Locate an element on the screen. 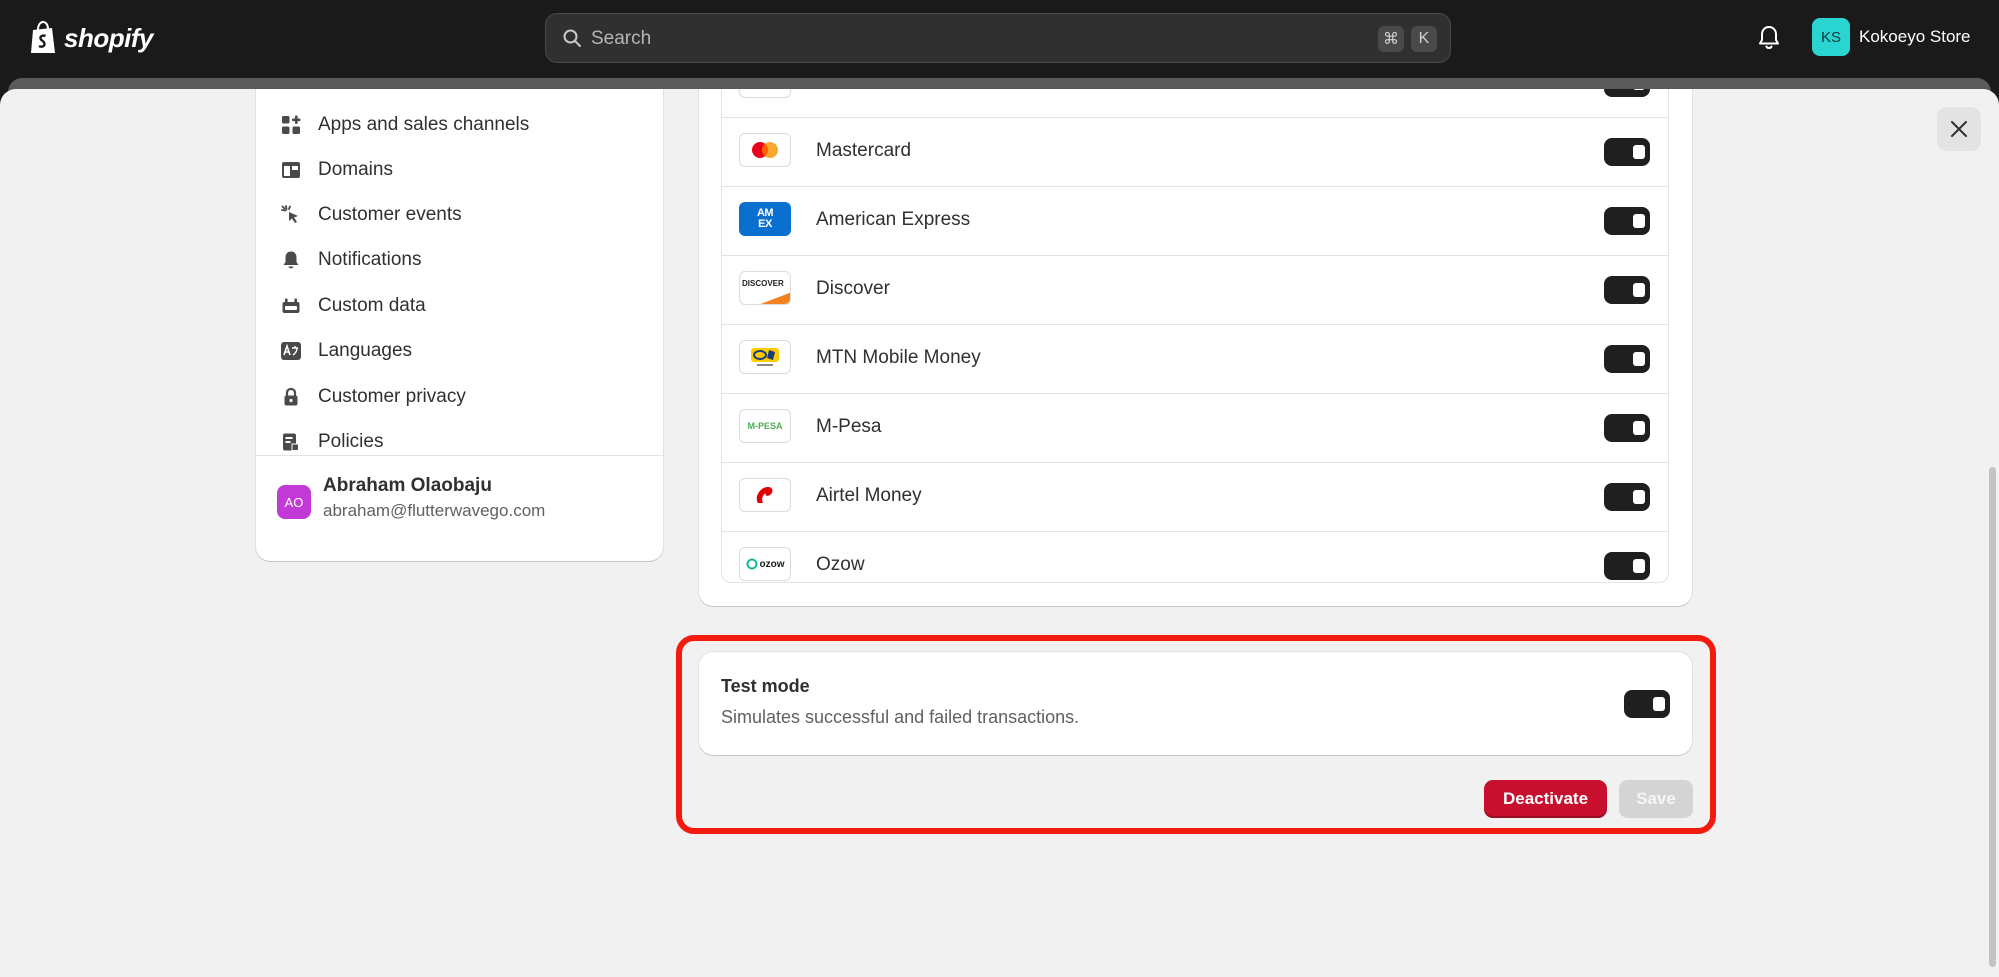  ozow-toggle is located at coordinates (1627, 566).